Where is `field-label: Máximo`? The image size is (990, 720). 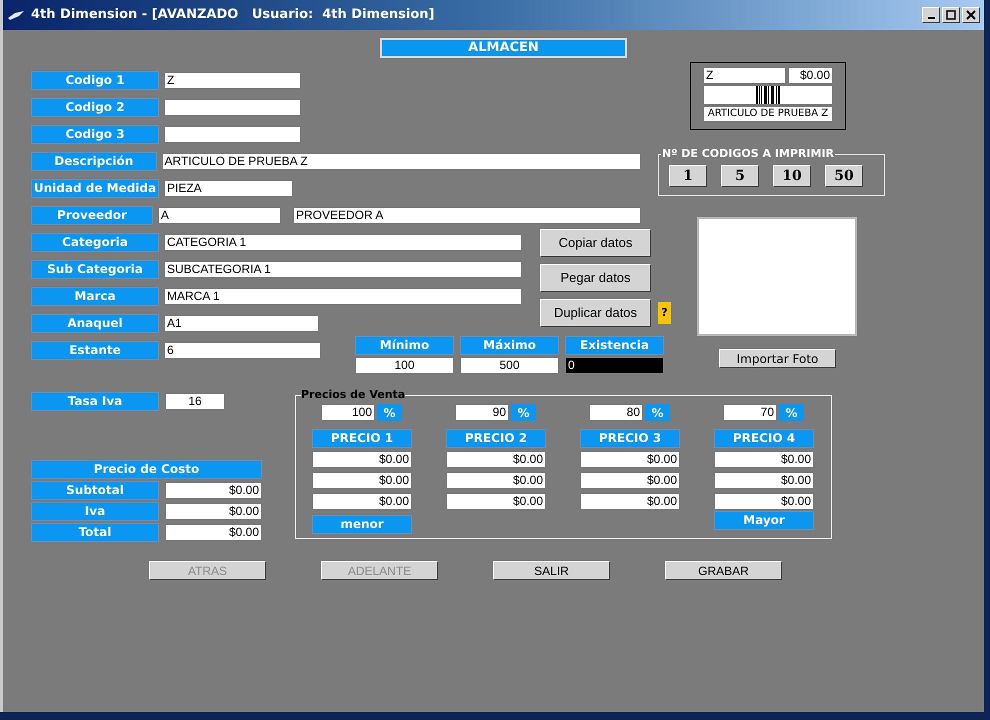
field-label: Máximo is located at coordinates (509, 345).